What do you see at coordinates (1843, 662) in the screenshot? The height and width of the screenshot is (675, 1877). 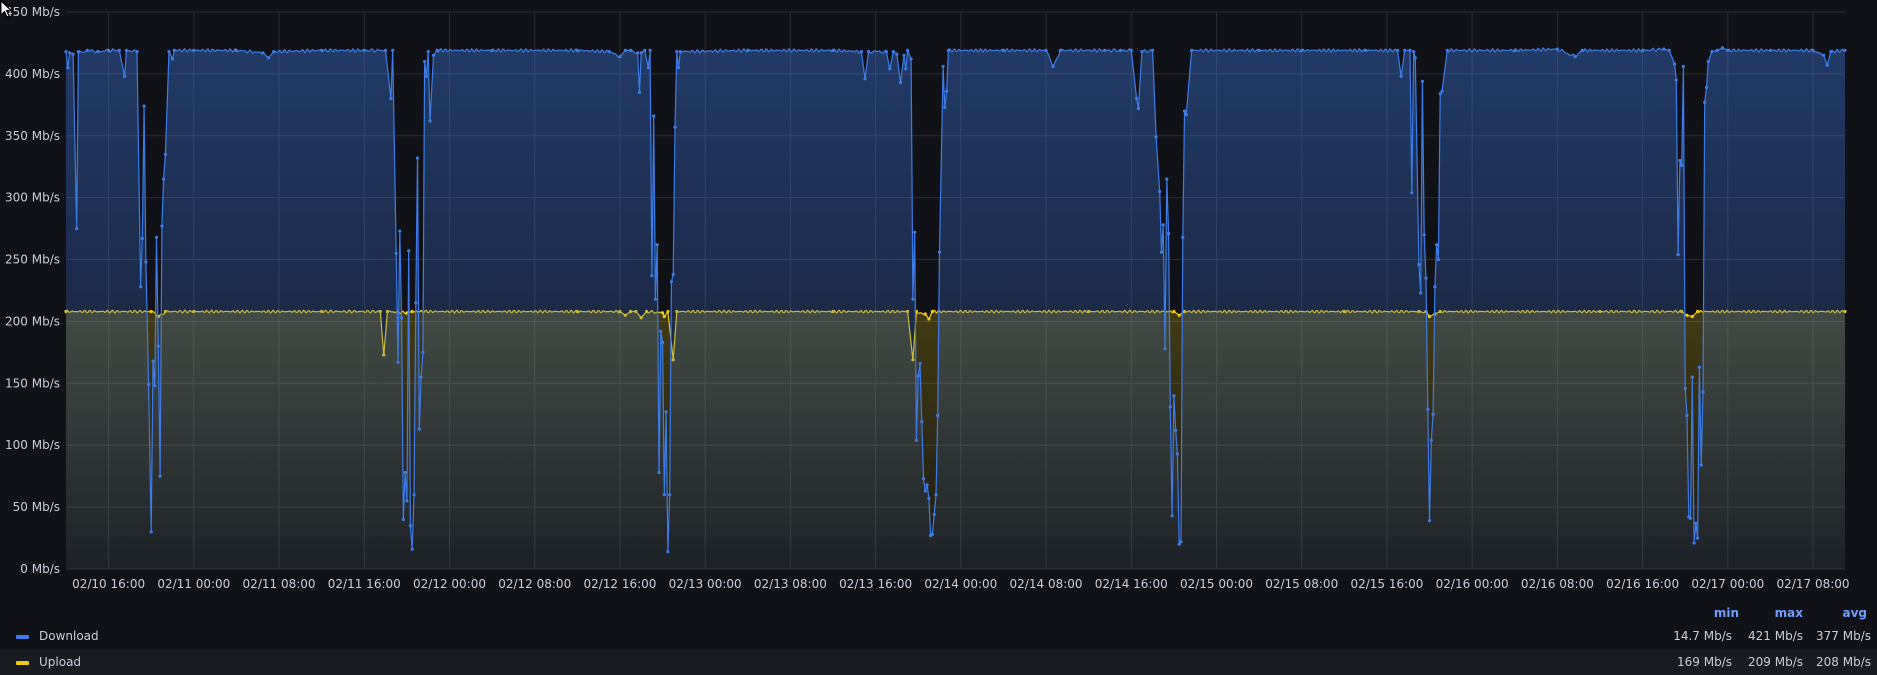 I see `upload-avg: 208 Mb/s` at bounding box center [1843, 662].